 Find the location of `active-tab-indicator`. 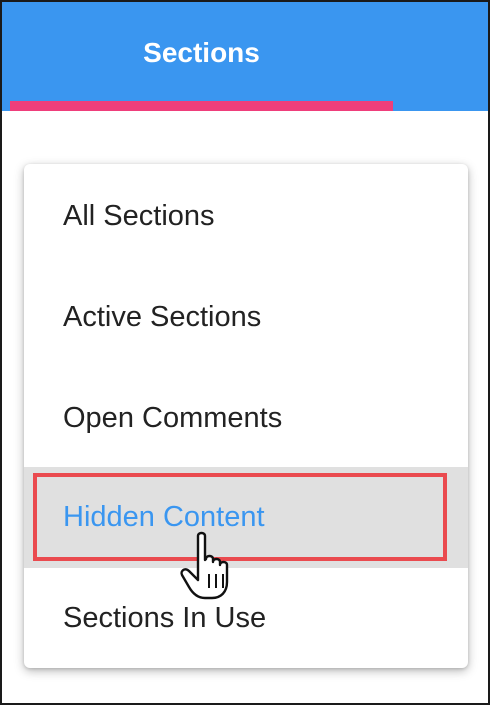

active-tab-indicator is located at coordinates (201, 106).